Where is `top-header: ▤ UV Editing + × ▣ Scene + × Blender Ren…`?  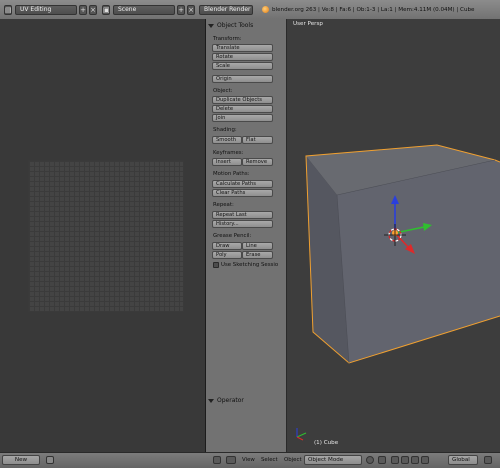 top-header: ▤ UV Editing + × ▣ Scene + × Blender Ren… is located at coordinates (250, 10).